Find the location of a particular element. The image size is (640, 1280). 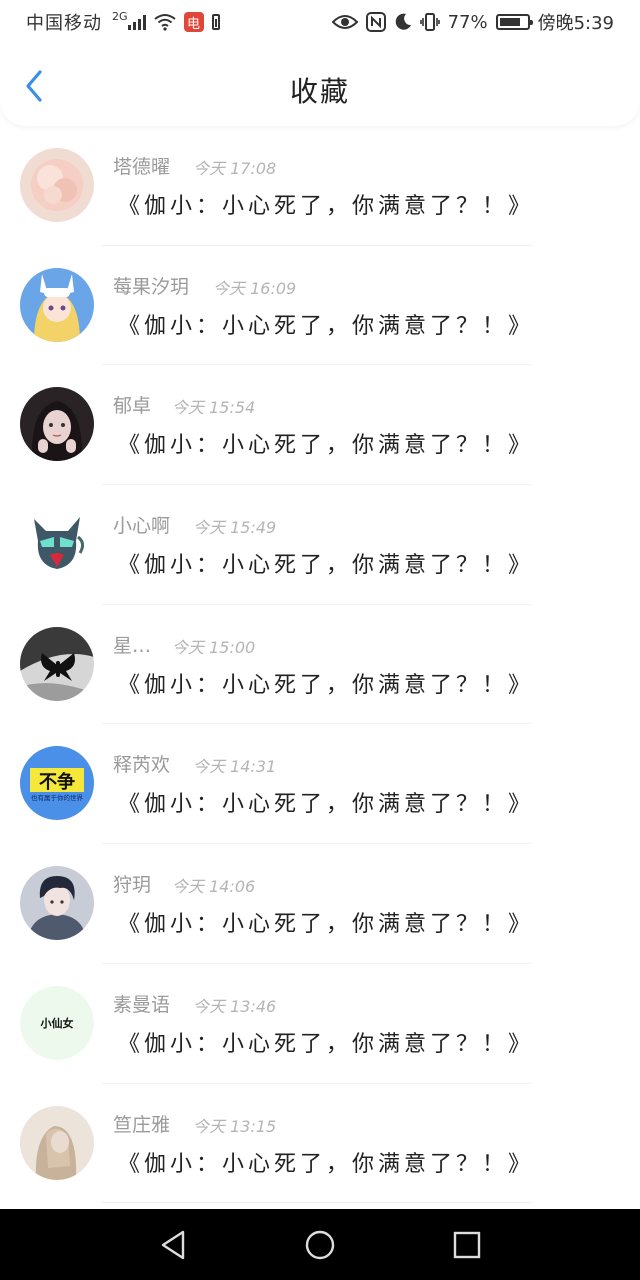

status-right: 77% 傍晚5:39 is located at coordinates (472, 22).